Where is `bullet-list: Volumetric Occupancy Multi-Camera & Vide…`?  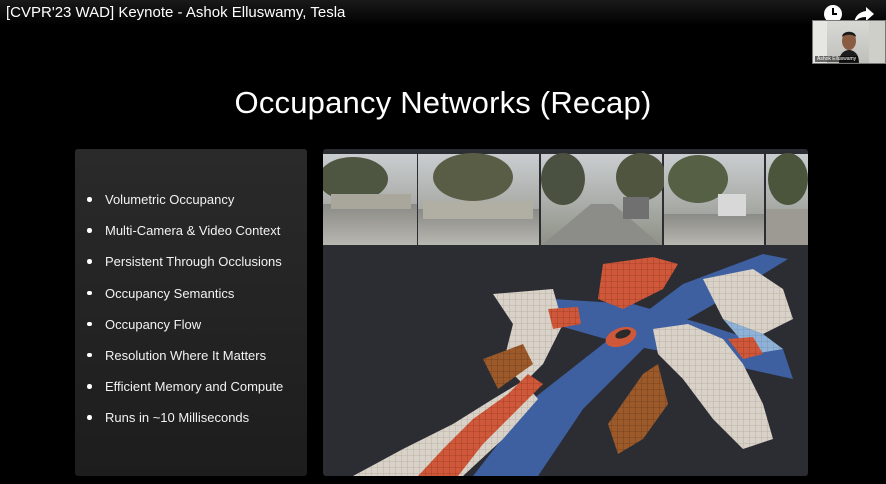 bullet-list: Volumetric Occupancy Multi-Camera & Vide… is located at coordinates (191, 315).